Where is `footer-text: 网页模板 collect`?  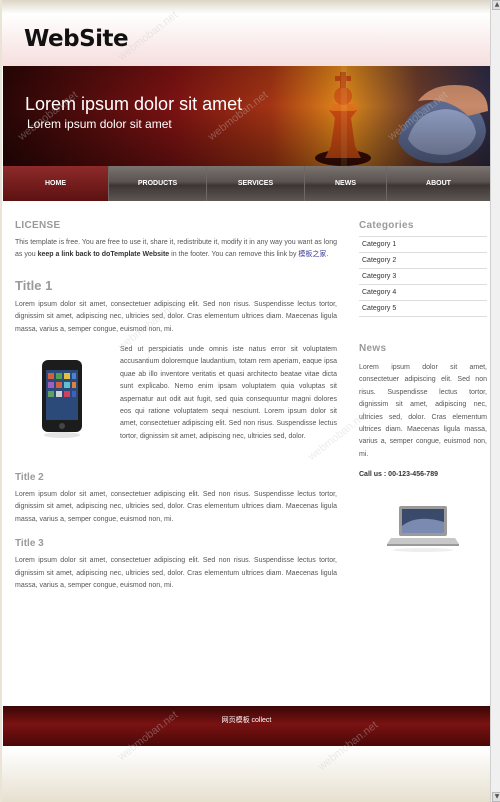 footer-text: 网页模板 collect is located at coordinates (246, 720).